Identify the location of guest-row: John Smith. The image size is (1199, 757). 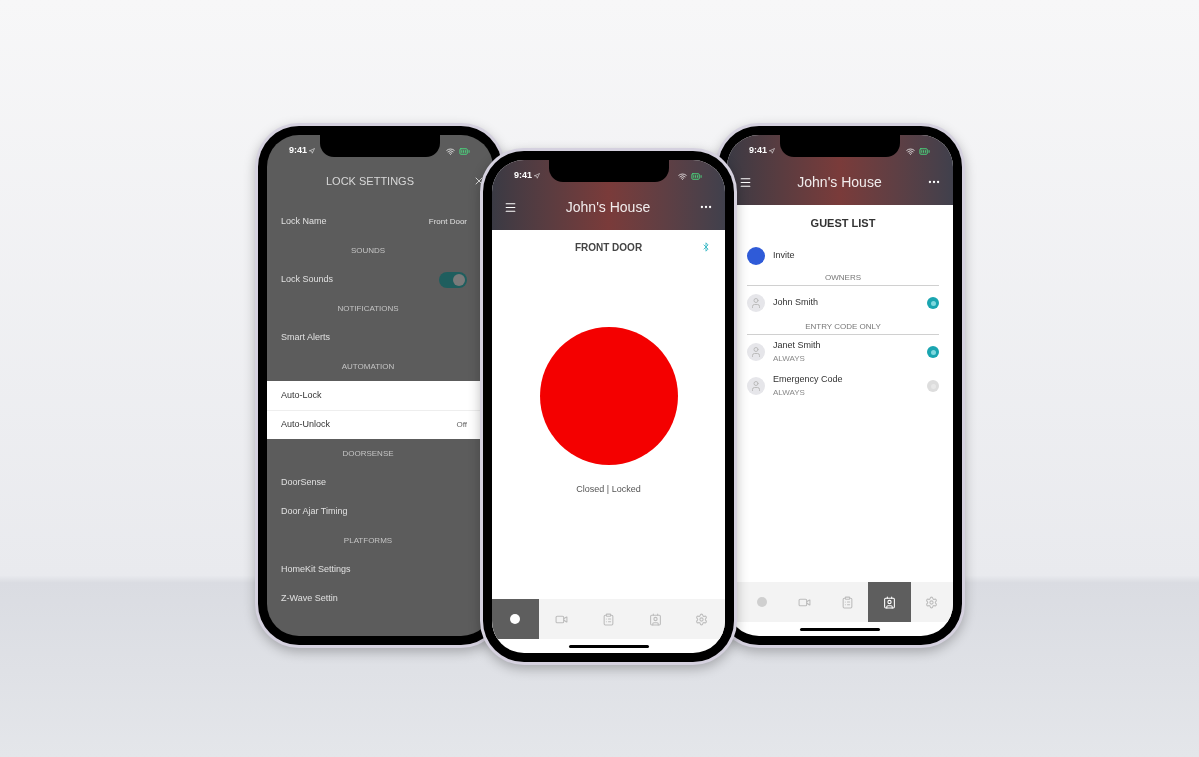
(843, 303).